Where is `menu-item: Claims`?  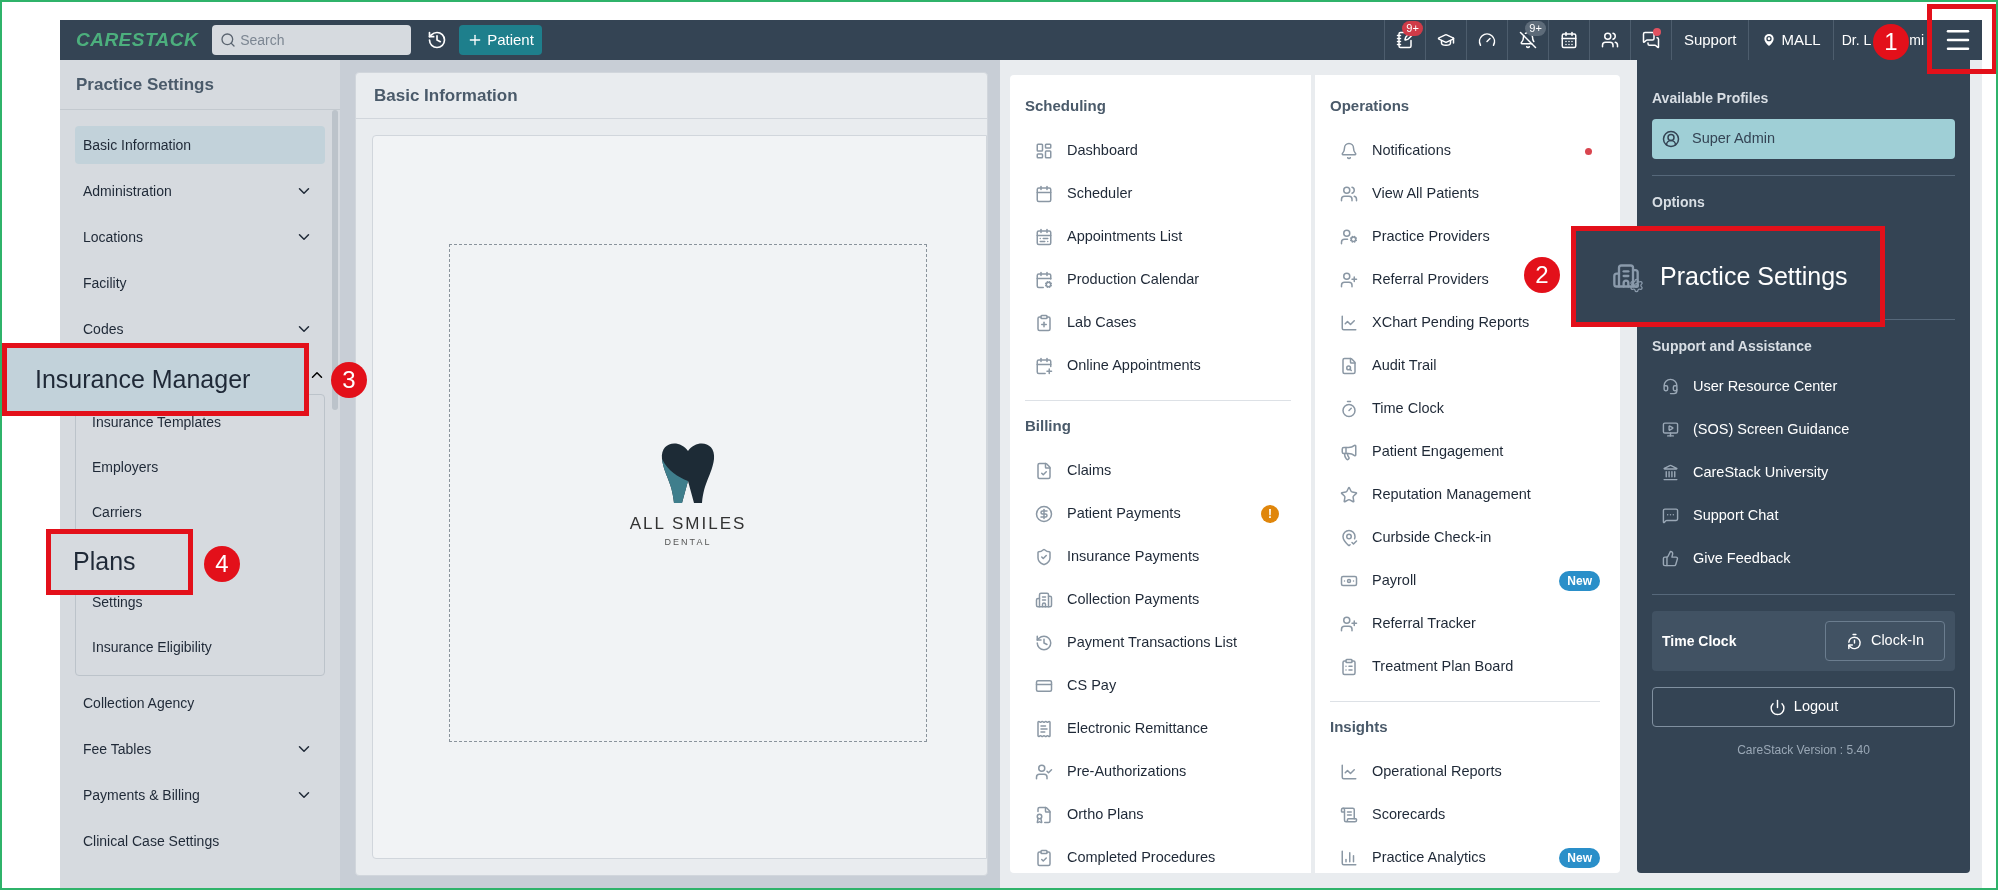 menu-item: Claims is located at coordinates (1089, 470).